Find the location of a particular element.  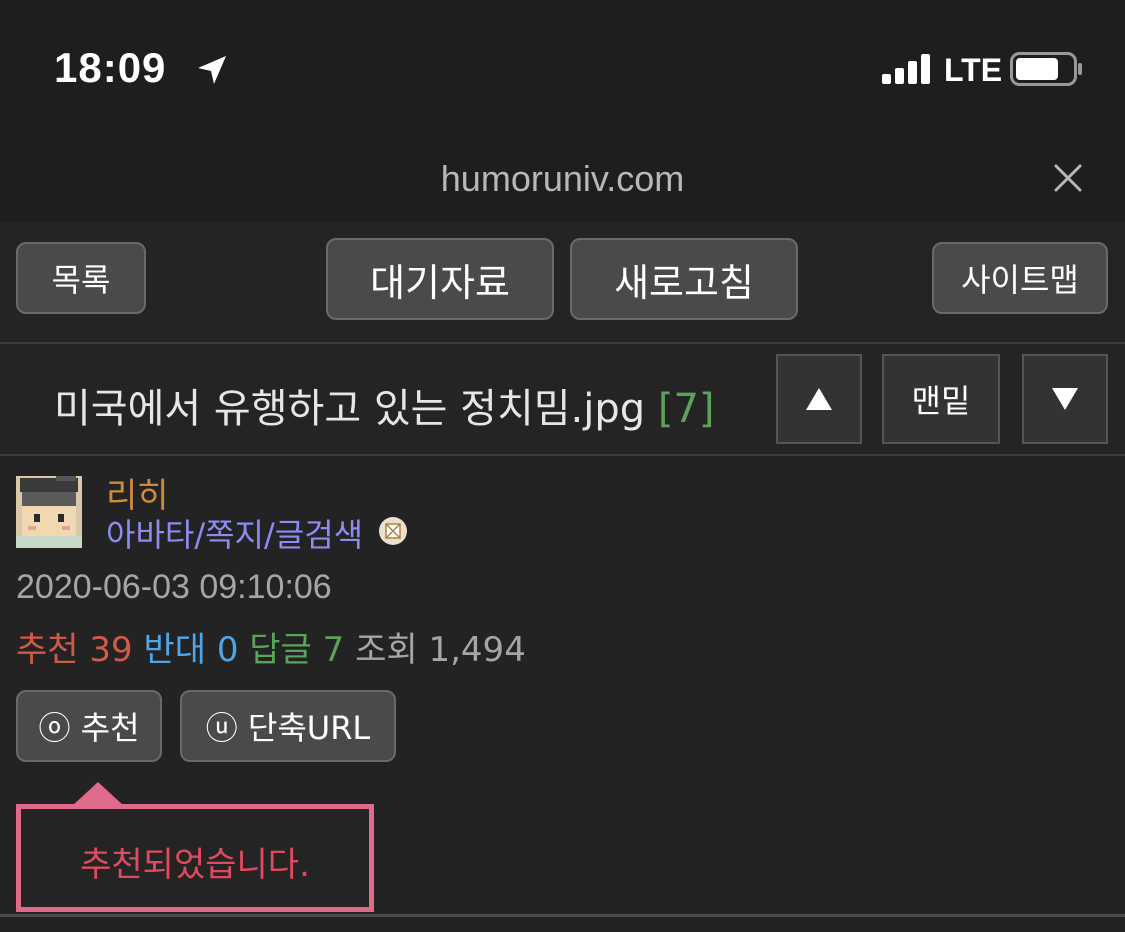

battery-icon is located at coordinates (1046, 69).